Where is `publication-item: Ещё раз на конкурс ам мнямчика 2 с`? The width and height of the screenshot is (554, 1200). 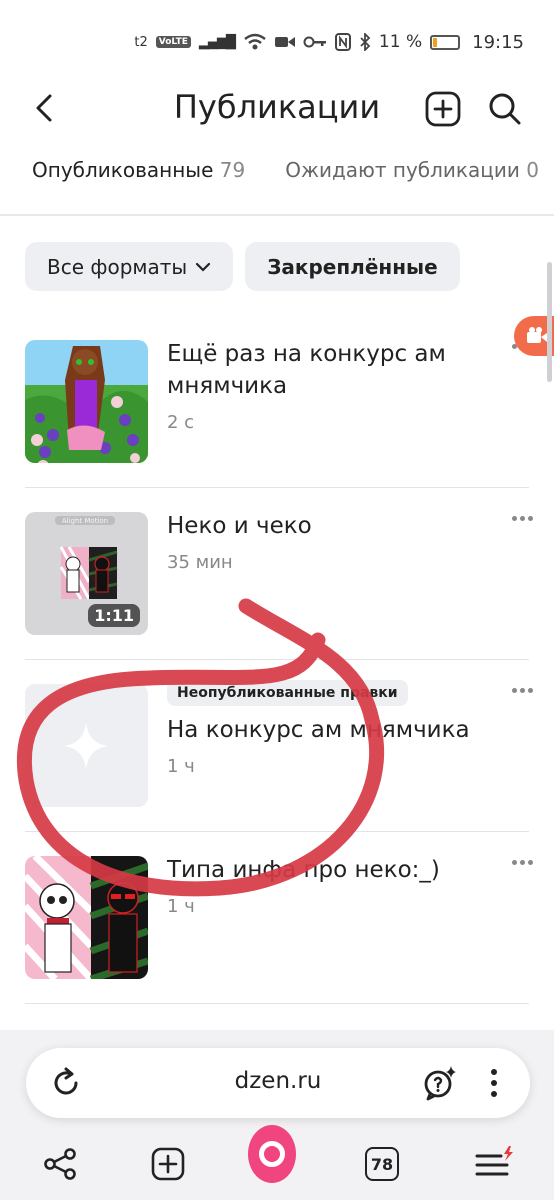
publication-item: Ещё раз на конкурс ам мнямчика 2 с is located at coordinates (277, 402).